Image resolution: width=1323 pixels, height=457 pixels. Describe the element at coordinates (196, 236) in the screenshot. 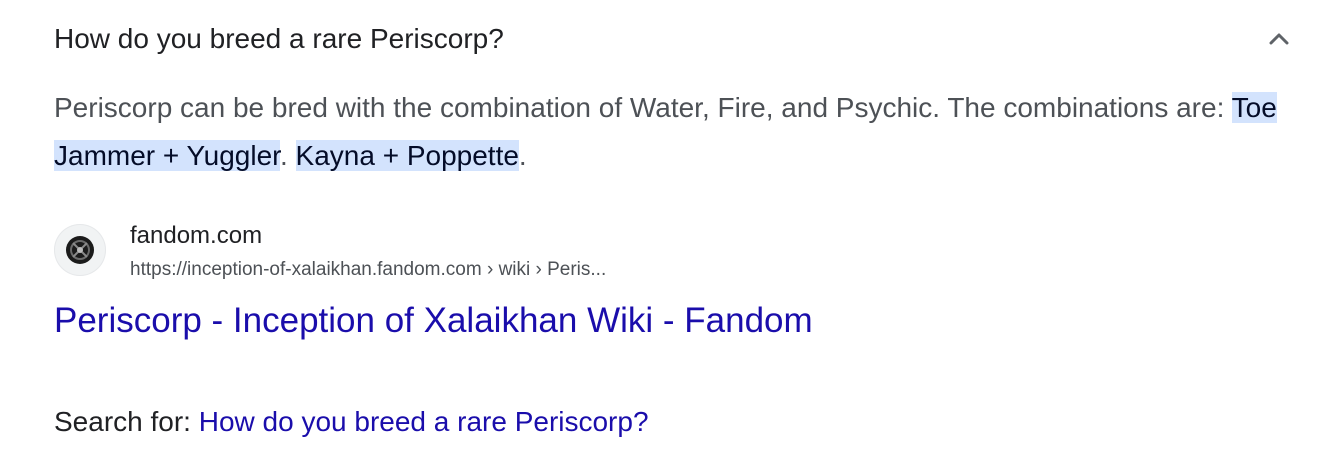

I see `source-site-name: fandom.com` at that location.